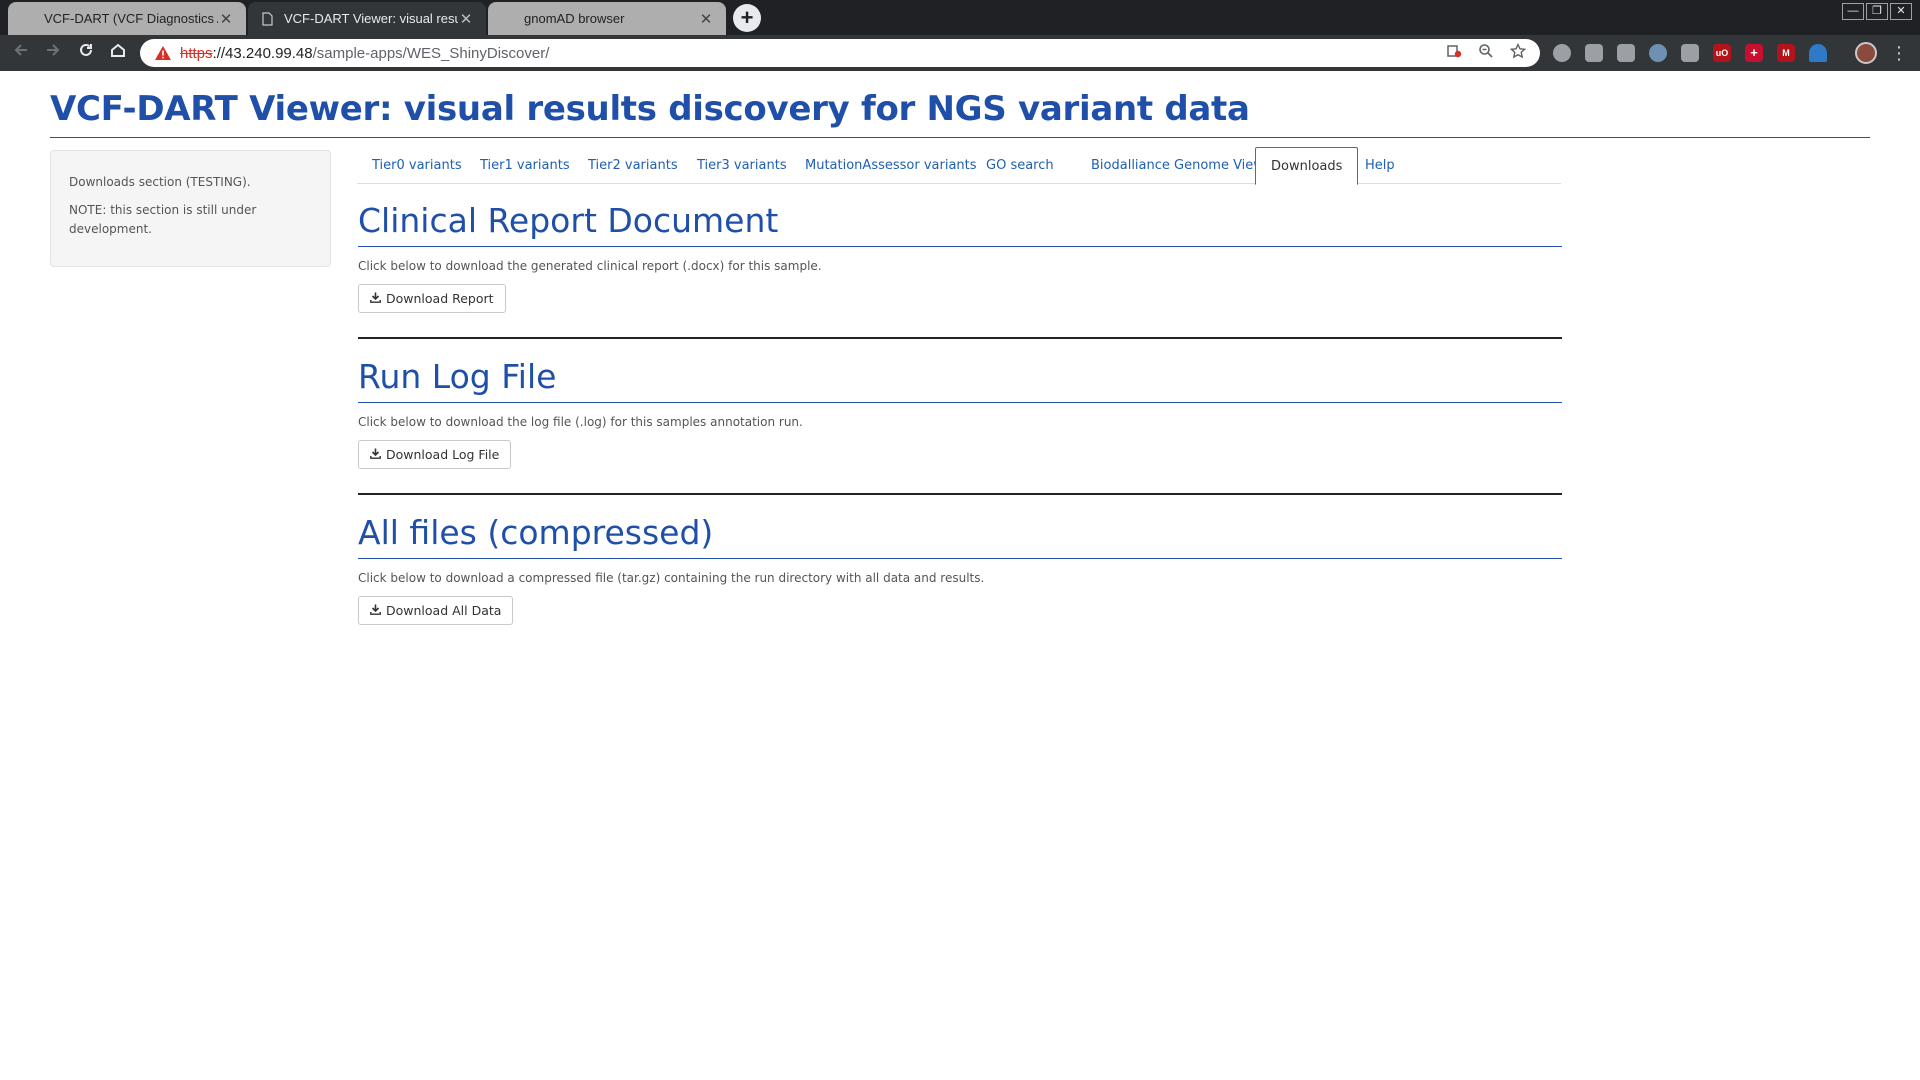 Image resolution: width=1920 pixels, height=1080 pixels. I want to click on ublock-ext-icon: uO, so click(1722, 53).